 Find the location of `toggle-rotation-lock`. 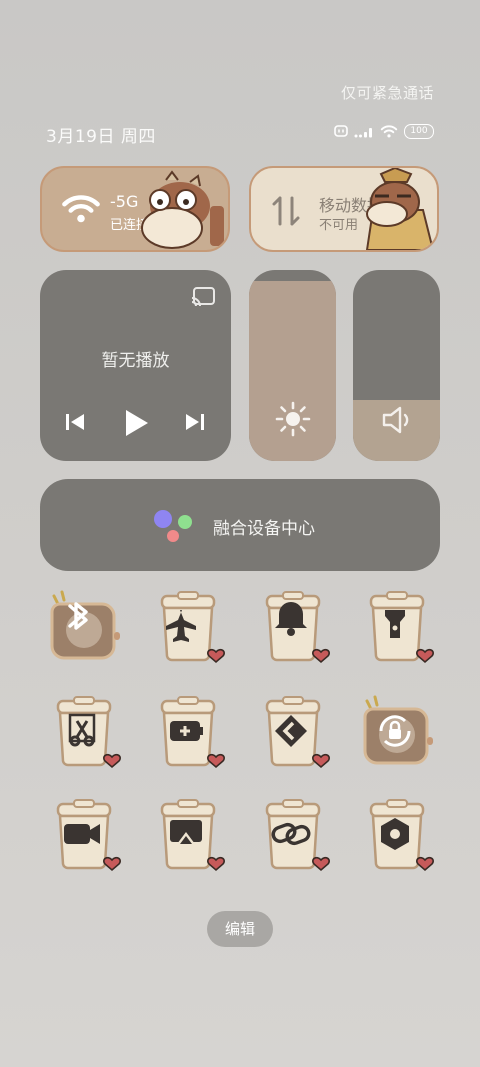

toggle-rotation-lock is located at coordinates (396, 731).